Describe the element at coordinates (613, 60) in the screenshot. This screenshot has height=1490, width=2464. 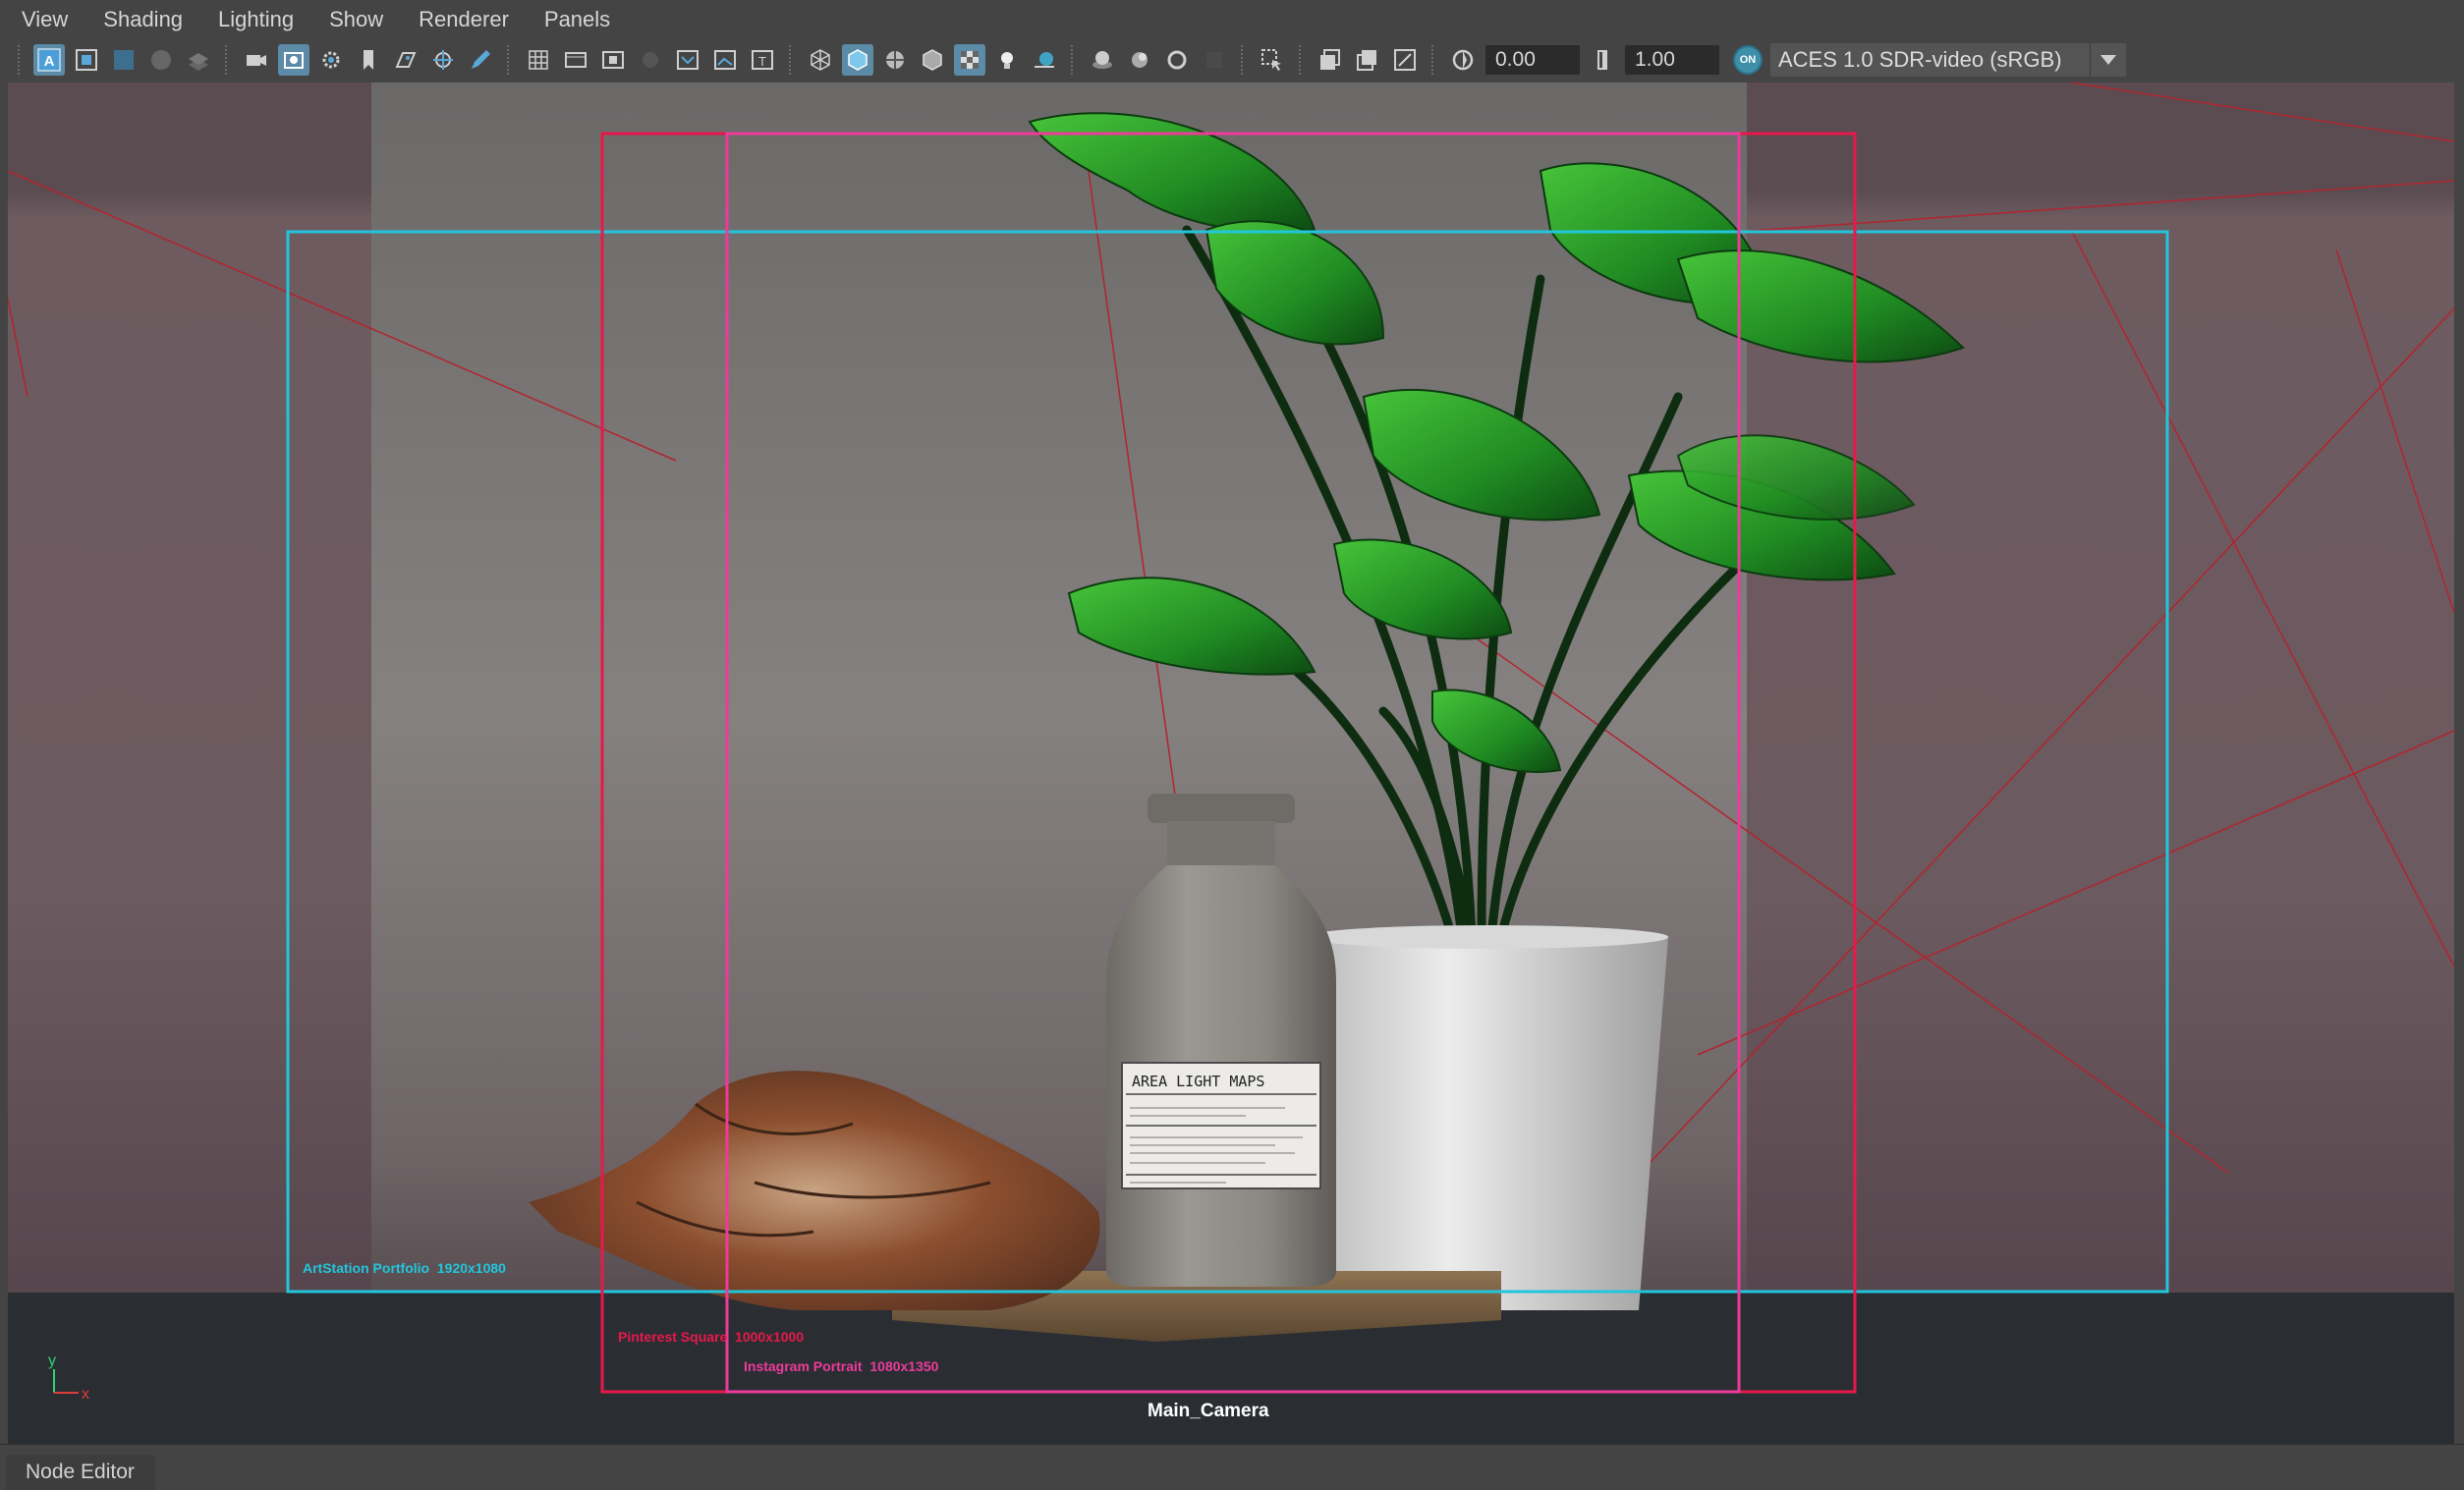
I see `resolution-gate-icon` at that location.